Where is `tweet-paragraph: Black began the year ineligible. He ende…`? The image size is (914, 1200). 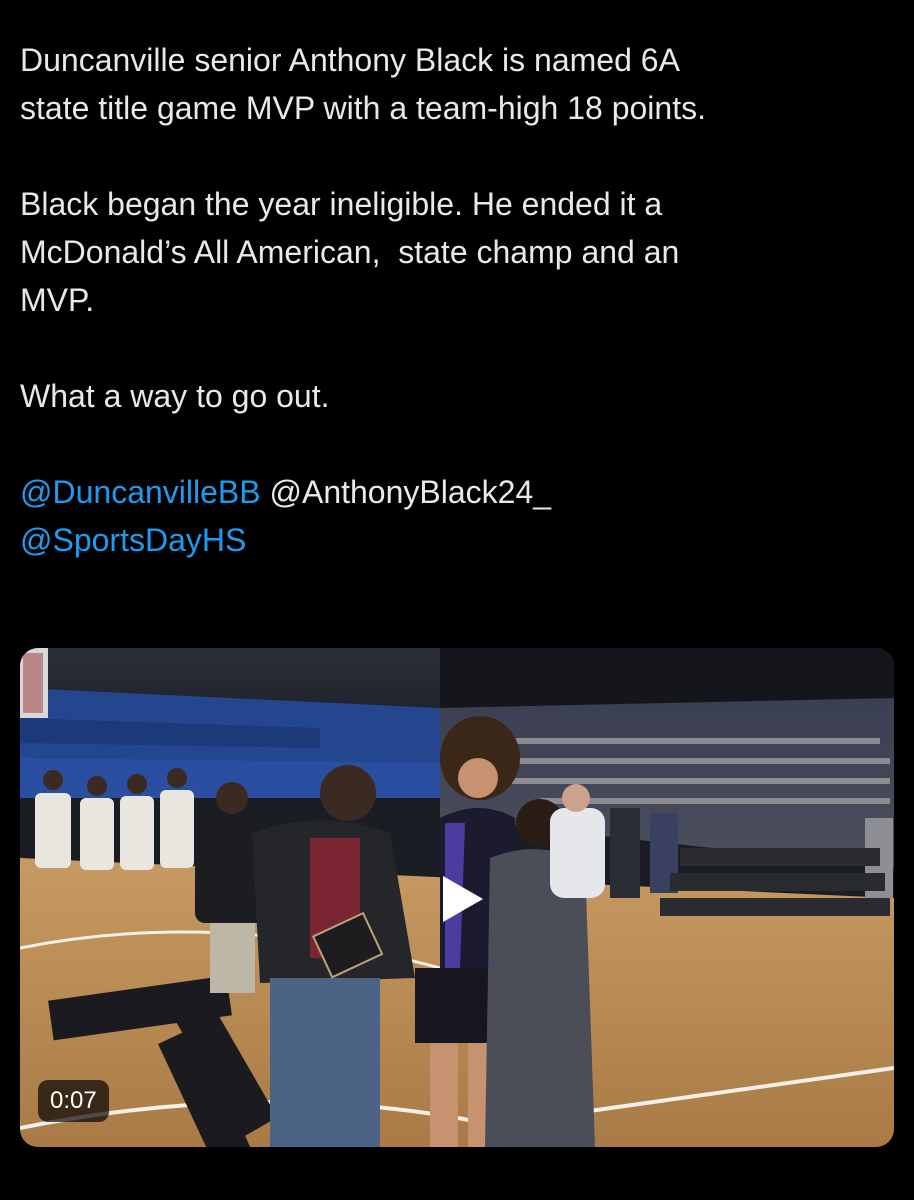
tweet-paragraph: Black began the year ineligible. He ende… is located at coordinates (350, 252).